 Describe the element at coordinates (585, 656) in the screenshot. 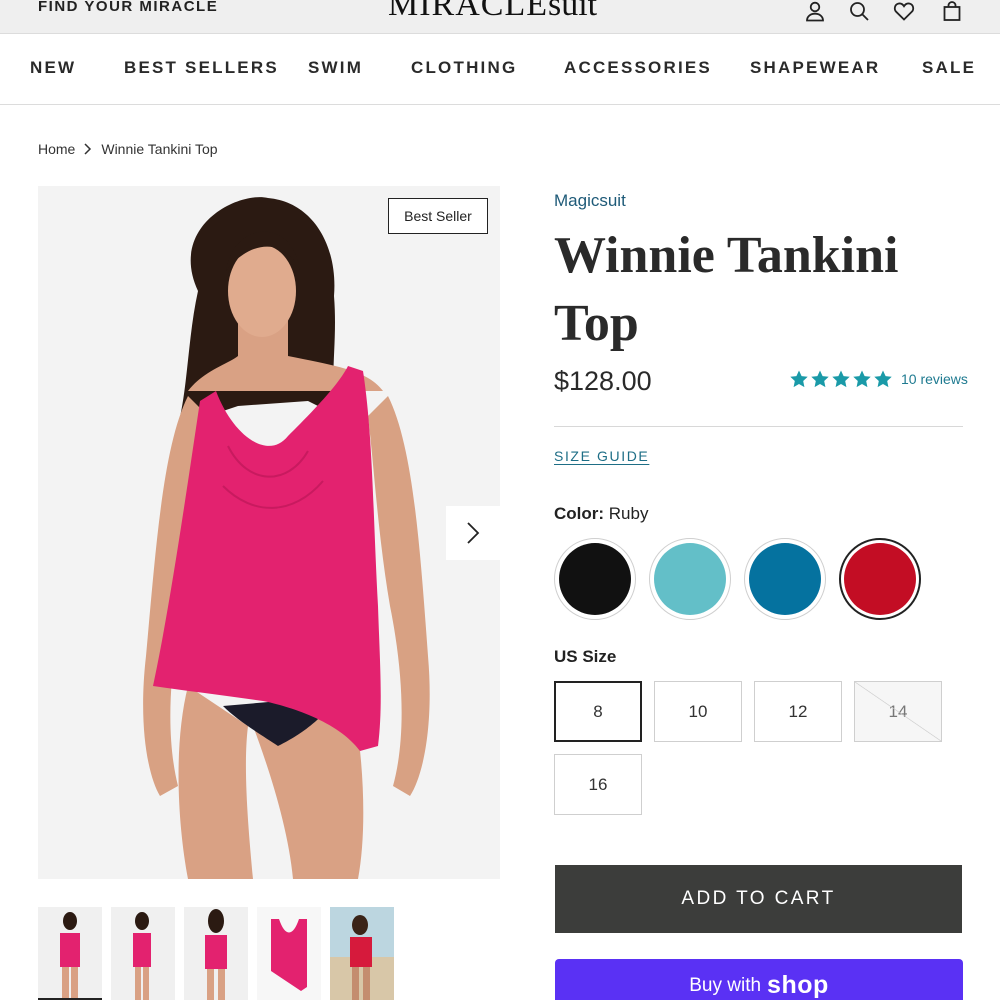

I see `size-label: US Size` at that location.